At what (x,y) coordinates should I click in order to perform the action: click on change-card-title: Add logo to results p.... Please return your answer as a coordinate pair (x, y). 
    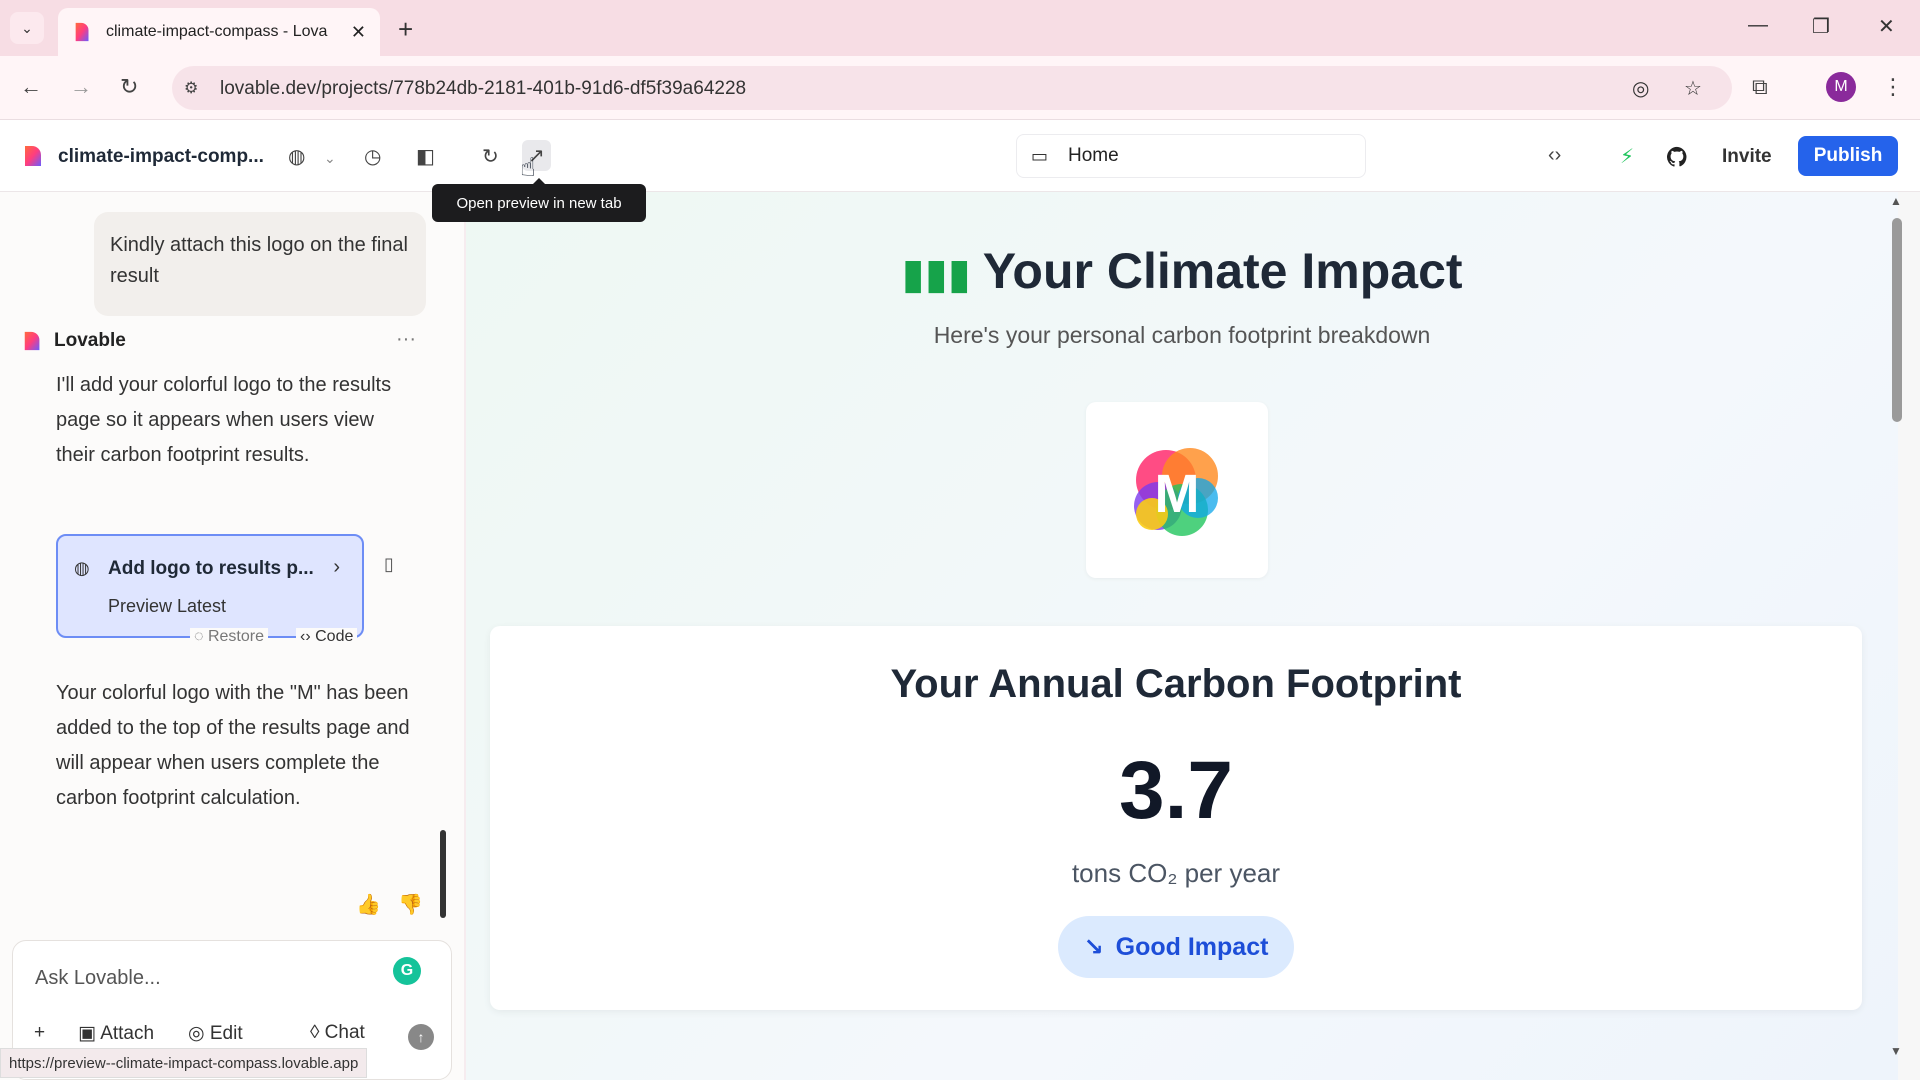
    Looking at the image, I should click on (211, 568).